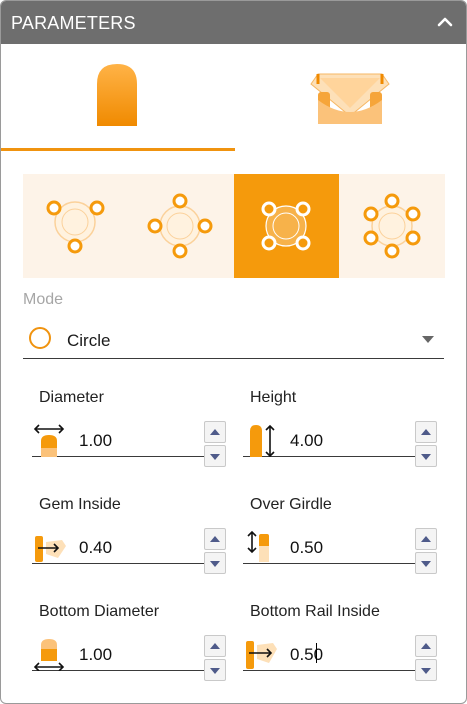  I want to click on four-prong-square-pattern-icon, so click(286, 226).